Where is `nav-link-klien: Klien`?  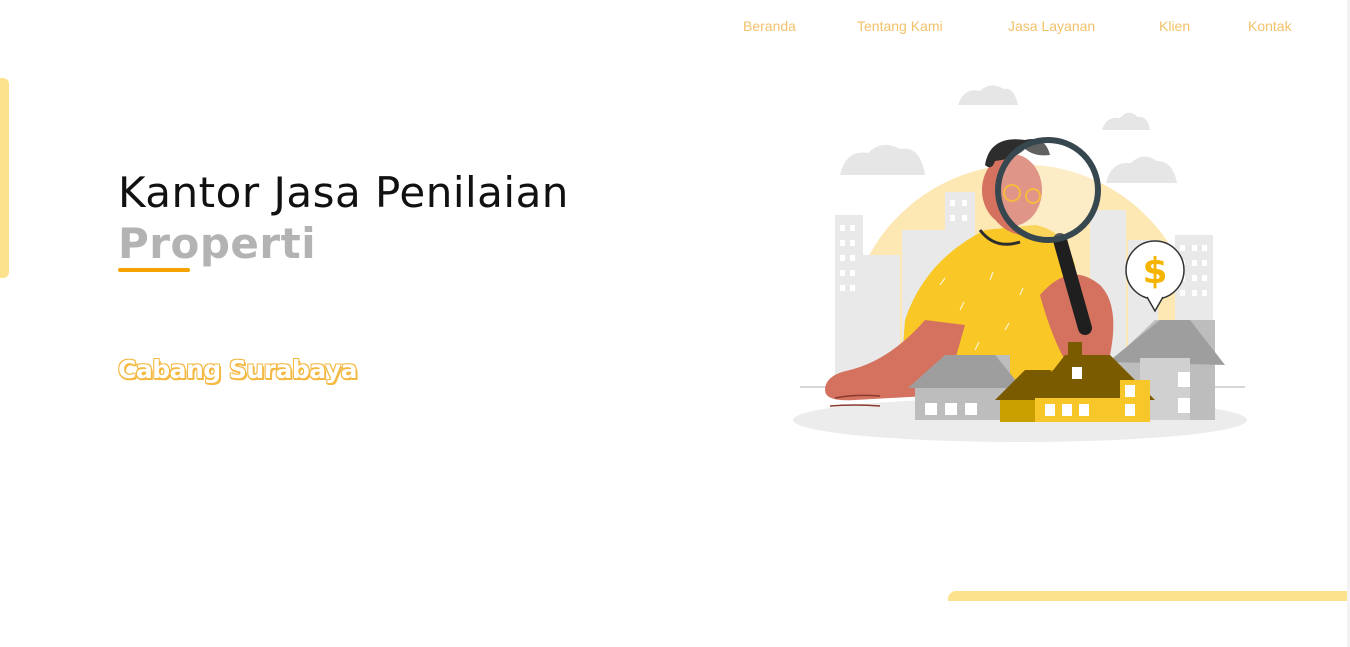
nav-link-klien: Klien is located at coordinates (1174, 26).